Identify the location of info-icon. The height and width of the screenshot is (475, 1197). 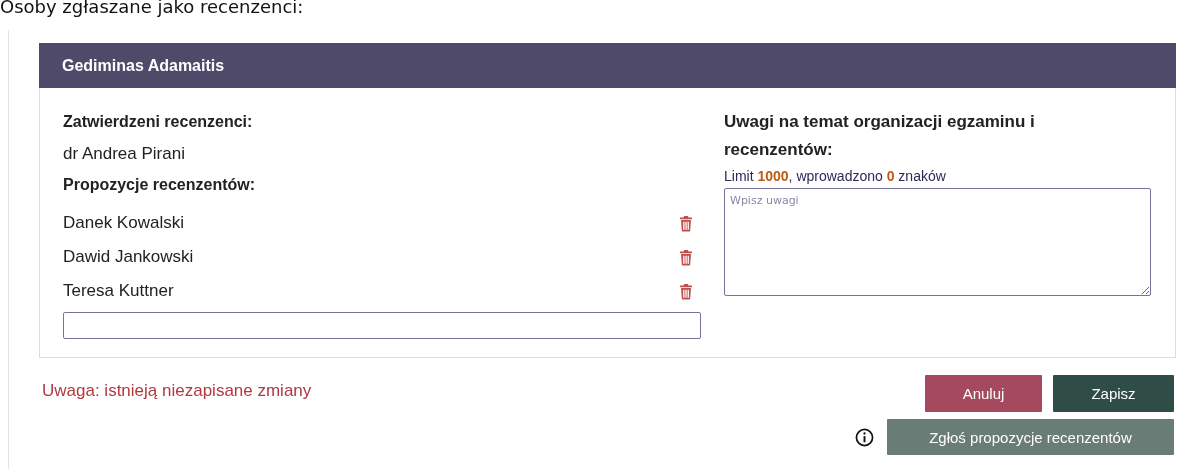
(864, 437).